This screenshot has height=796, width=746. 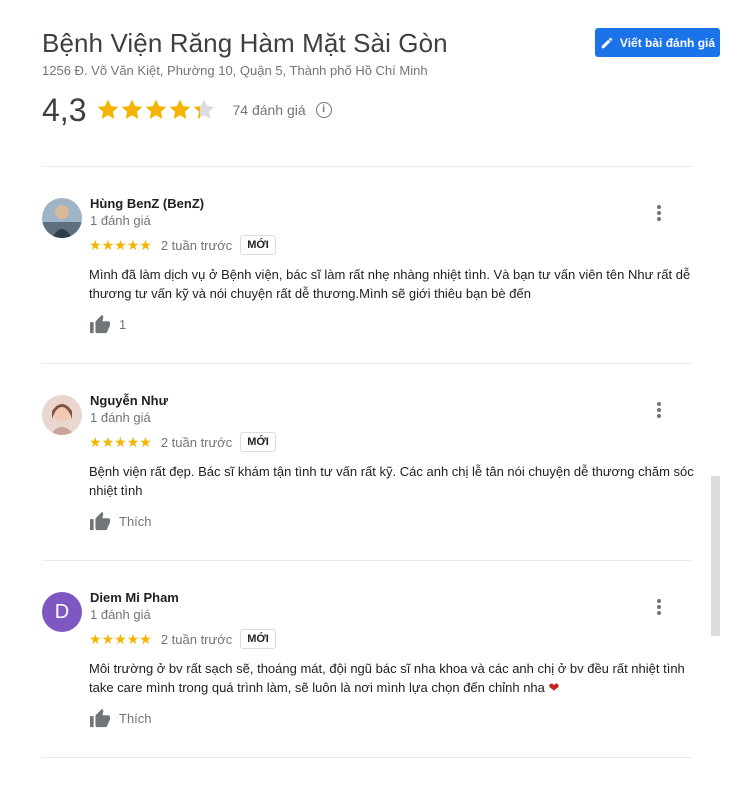 I want to click on write-review-button: Viết bài đánh giá, so click(x=657, y=42).